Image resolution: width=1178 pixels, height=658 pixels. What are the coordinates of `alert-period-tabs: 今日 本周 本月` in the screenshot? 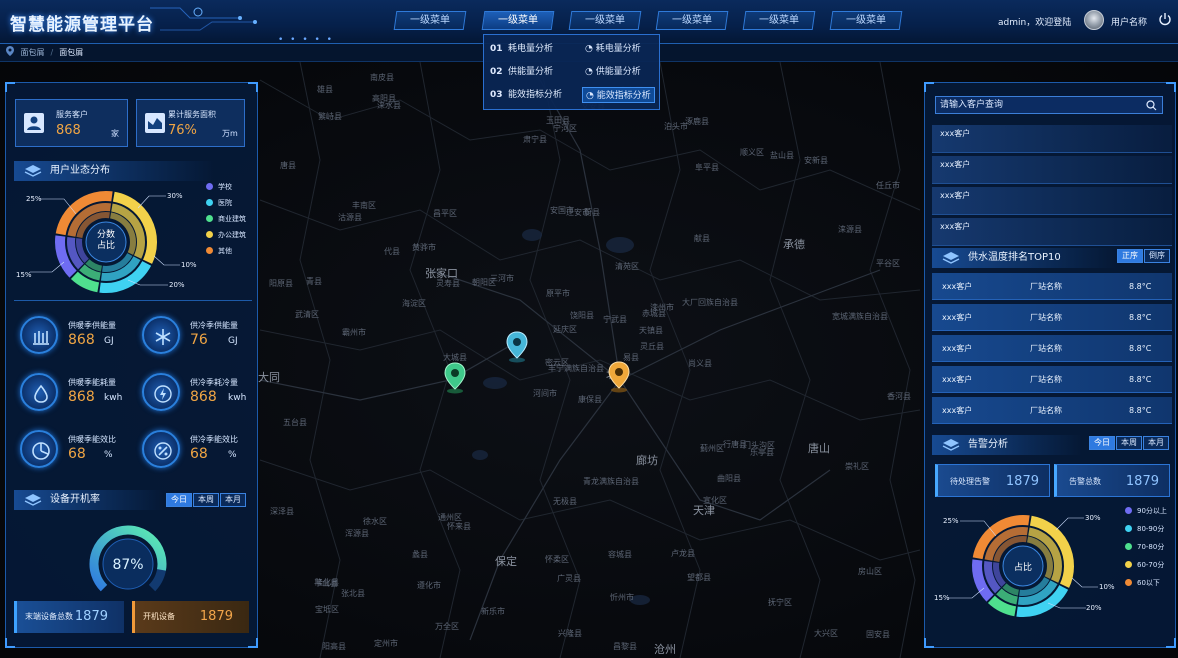 It's located at (1129, 443).